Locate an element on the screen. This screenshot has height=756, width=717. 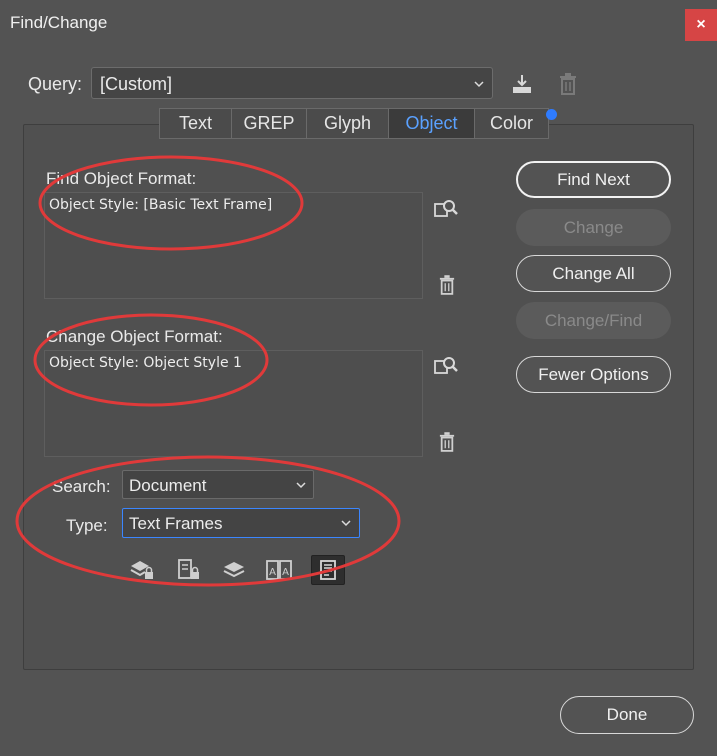
search-value: Document is located at coordinates (168, 485).